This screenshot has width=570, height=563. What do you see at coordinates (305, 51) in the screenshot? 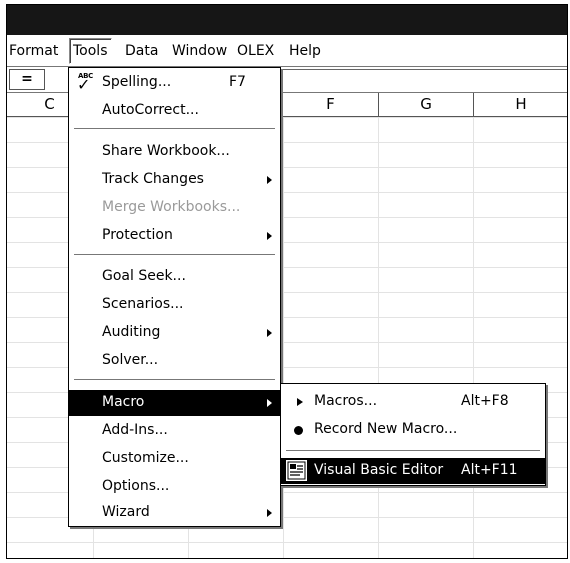
I see `menu-help: Help` at bounding box center [305, 51].